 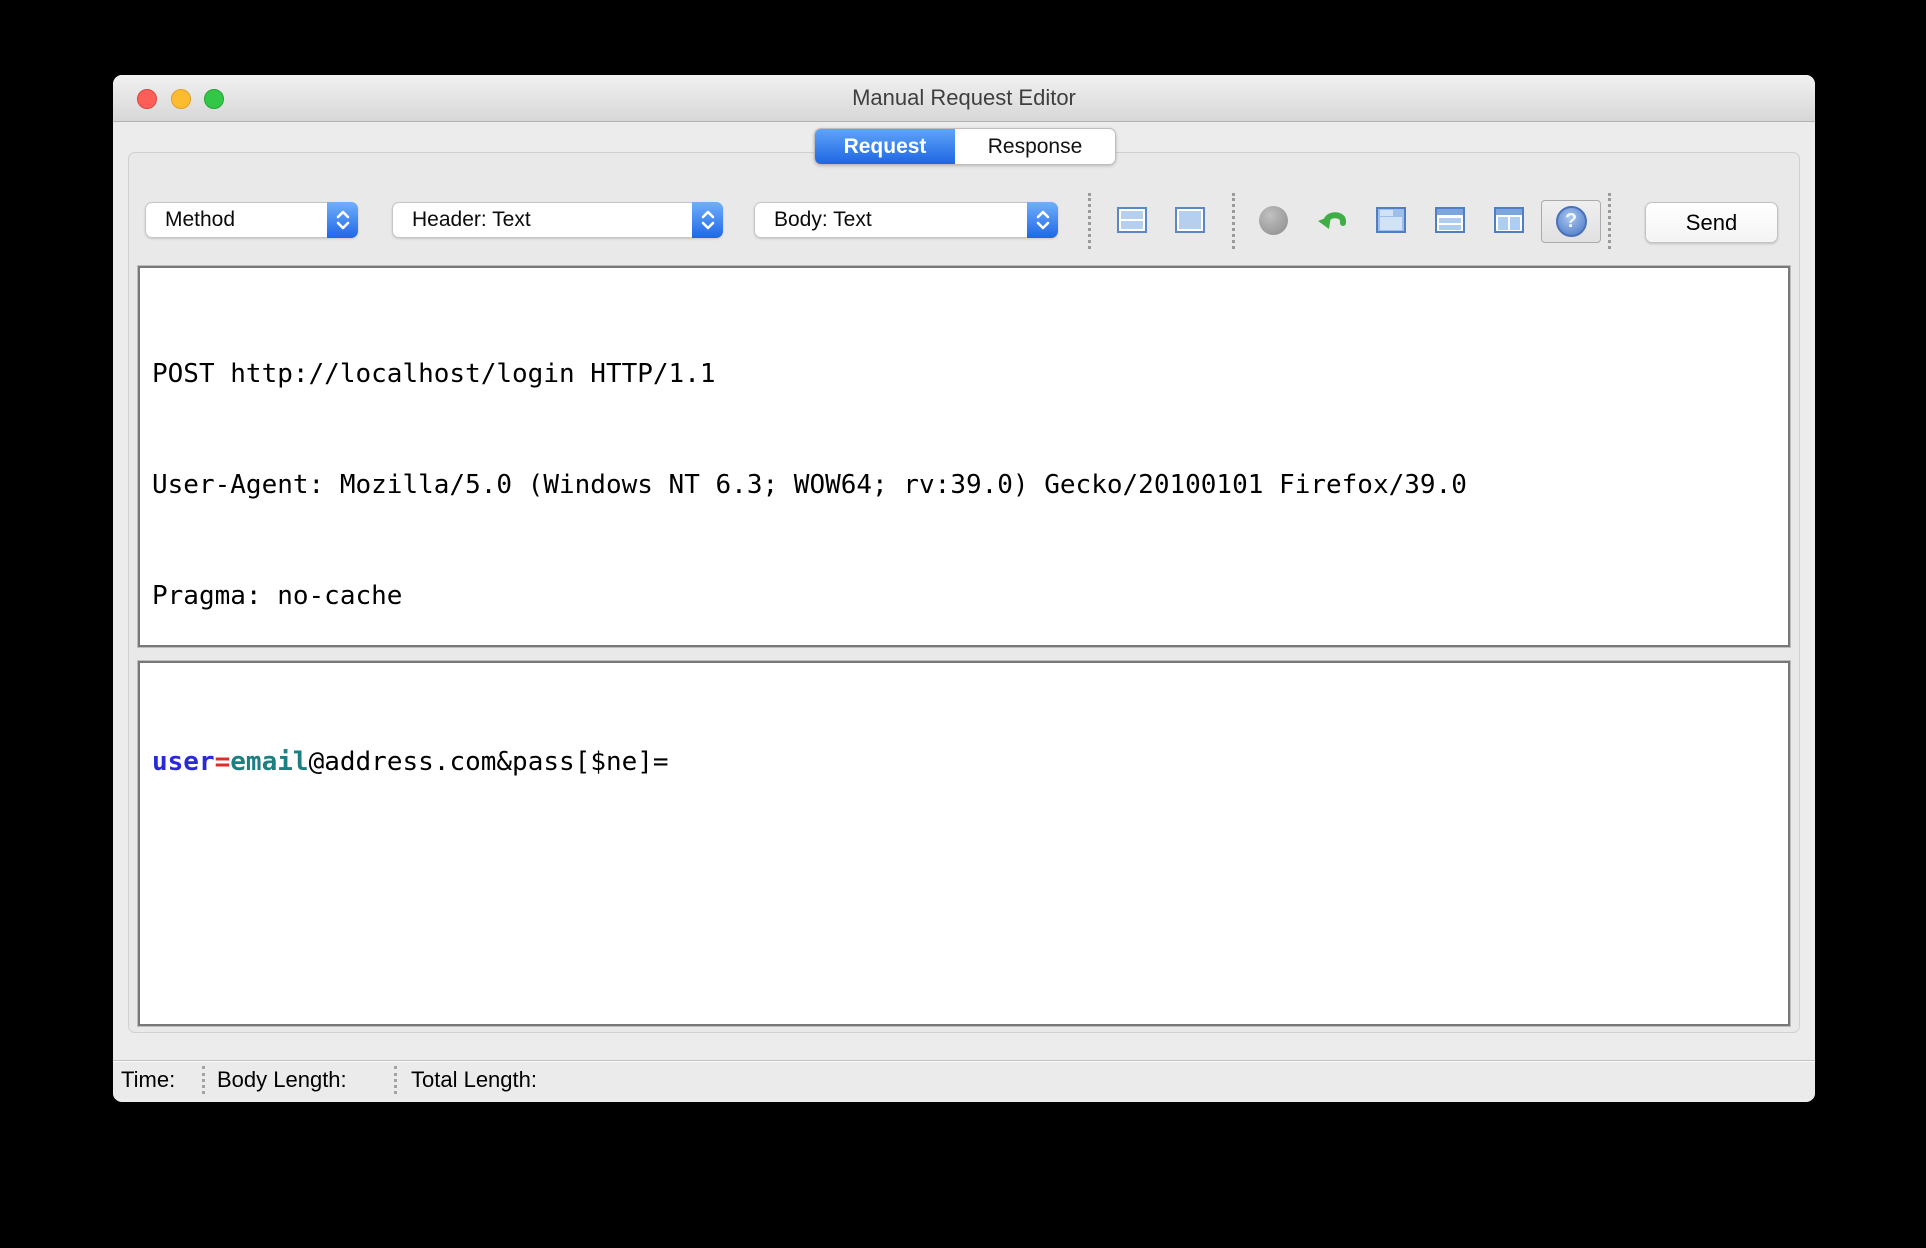 What do you see at coordinates (222, 762) in the screenshot?
I see `body-equals: =` at bounding box center [222, 762].